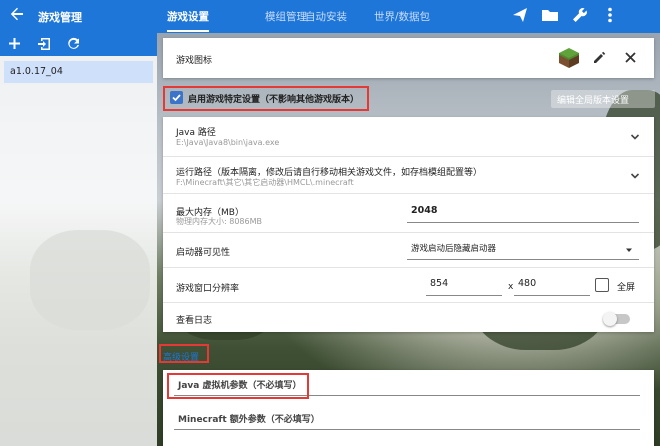  What do you see at coordinates (194, 61) in the screenshot?
I see `game-icon-label: 游戏图标` at bounding box center [194, 61].